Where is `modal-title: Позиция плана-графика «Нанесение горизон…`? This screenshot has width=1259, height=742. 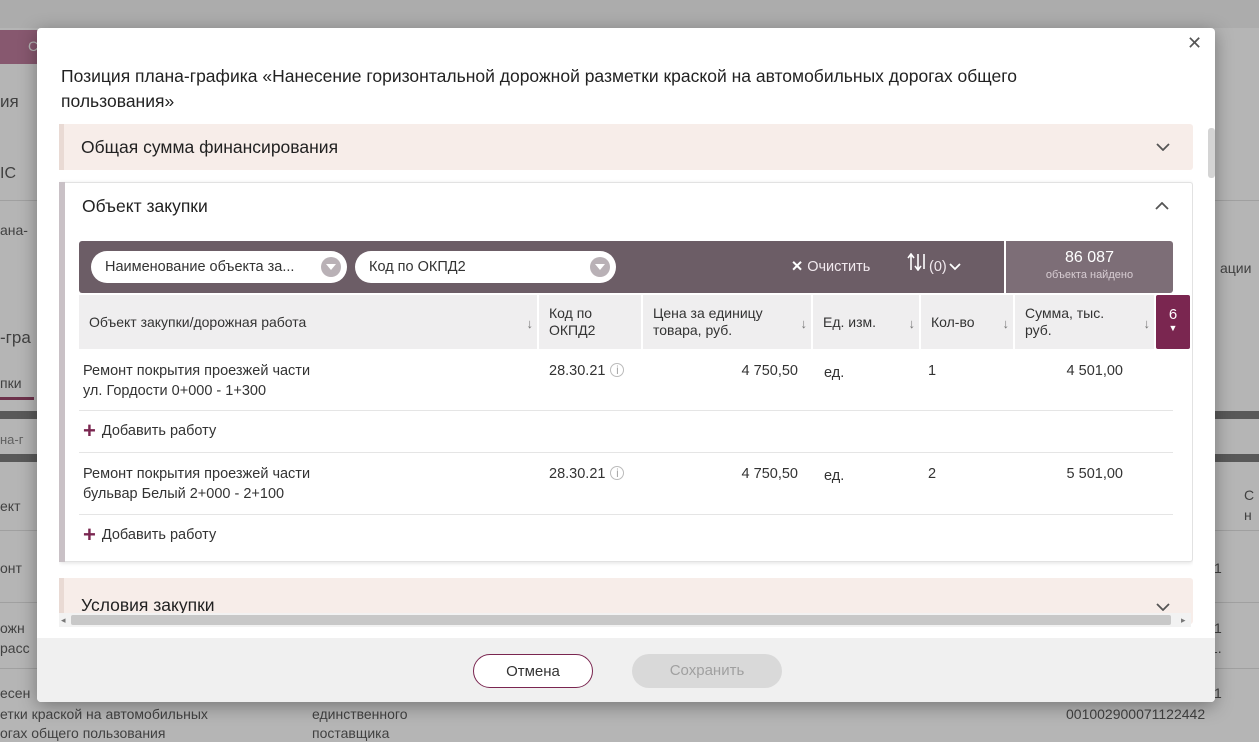 modal-title: Позиция плана-графика «Нанесение горизон… is located at coordinates (539, 88).